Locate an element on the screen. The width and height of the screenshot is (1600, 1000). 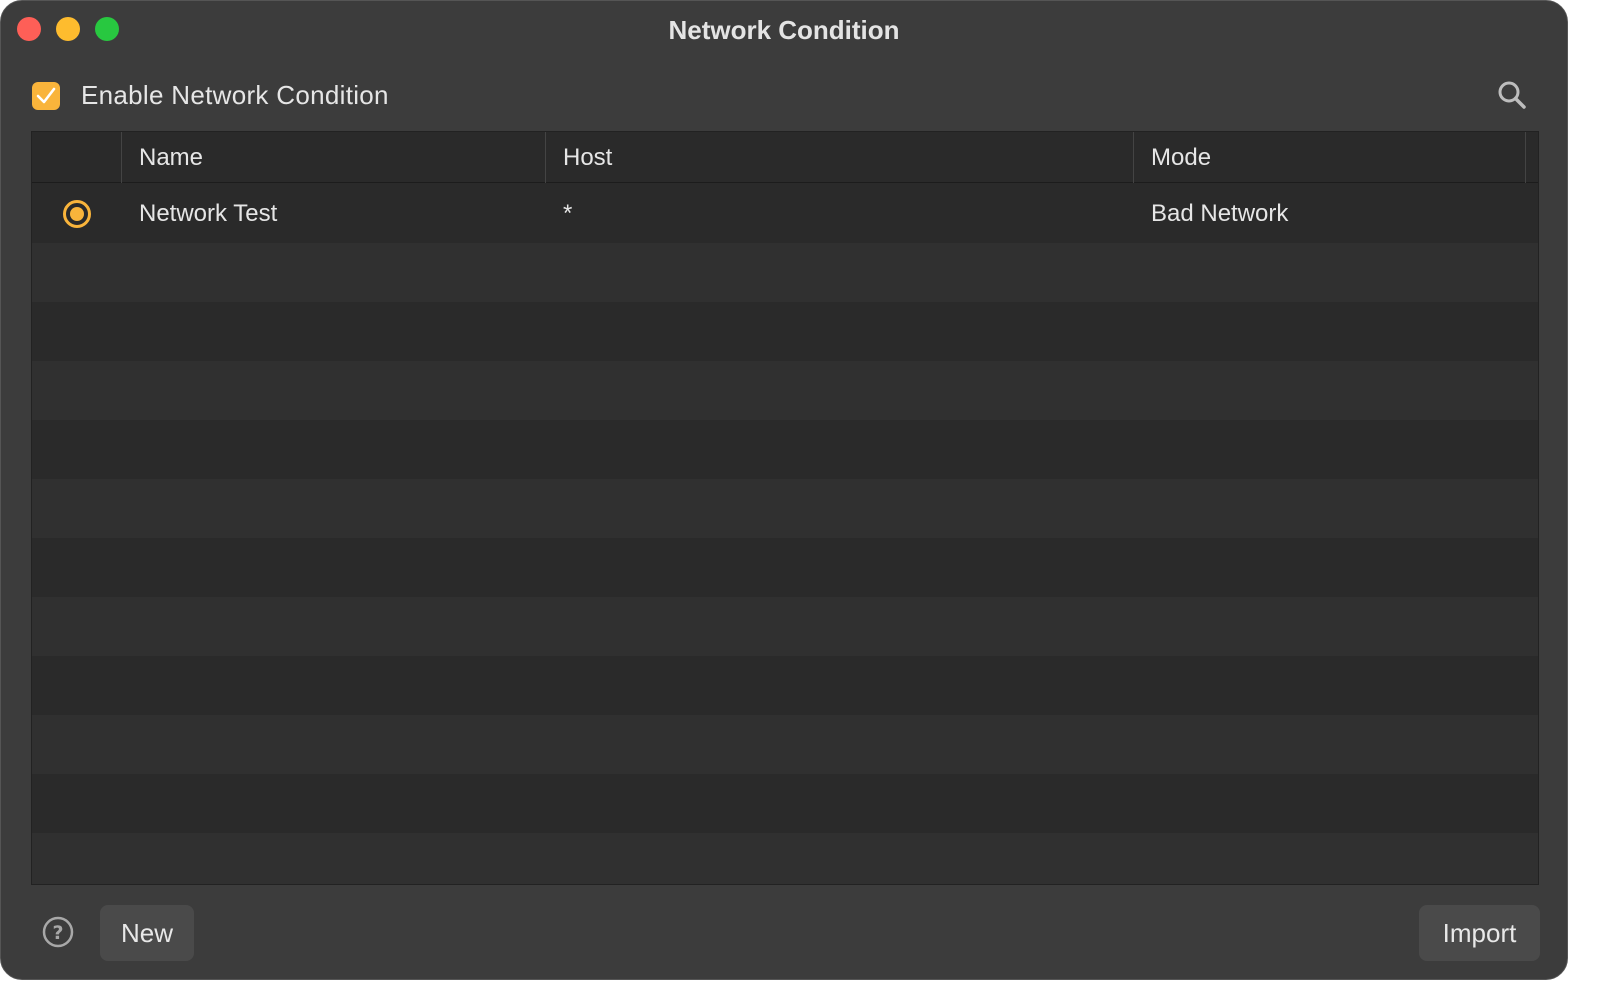
enable-network-condition-checkbox is located at coordinates (46, 96).